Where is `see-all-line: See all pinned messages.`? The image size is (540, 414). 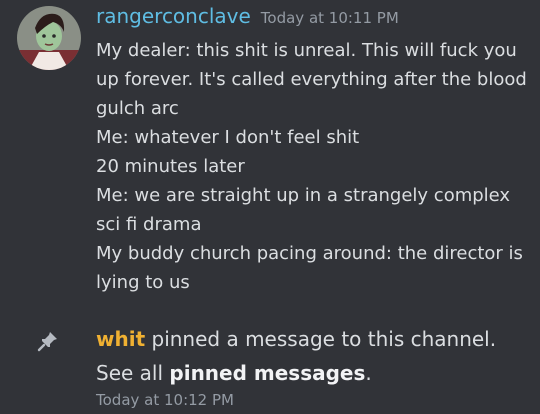 see-all-line: See all pinned messages. is located at coordinates (316, 373).